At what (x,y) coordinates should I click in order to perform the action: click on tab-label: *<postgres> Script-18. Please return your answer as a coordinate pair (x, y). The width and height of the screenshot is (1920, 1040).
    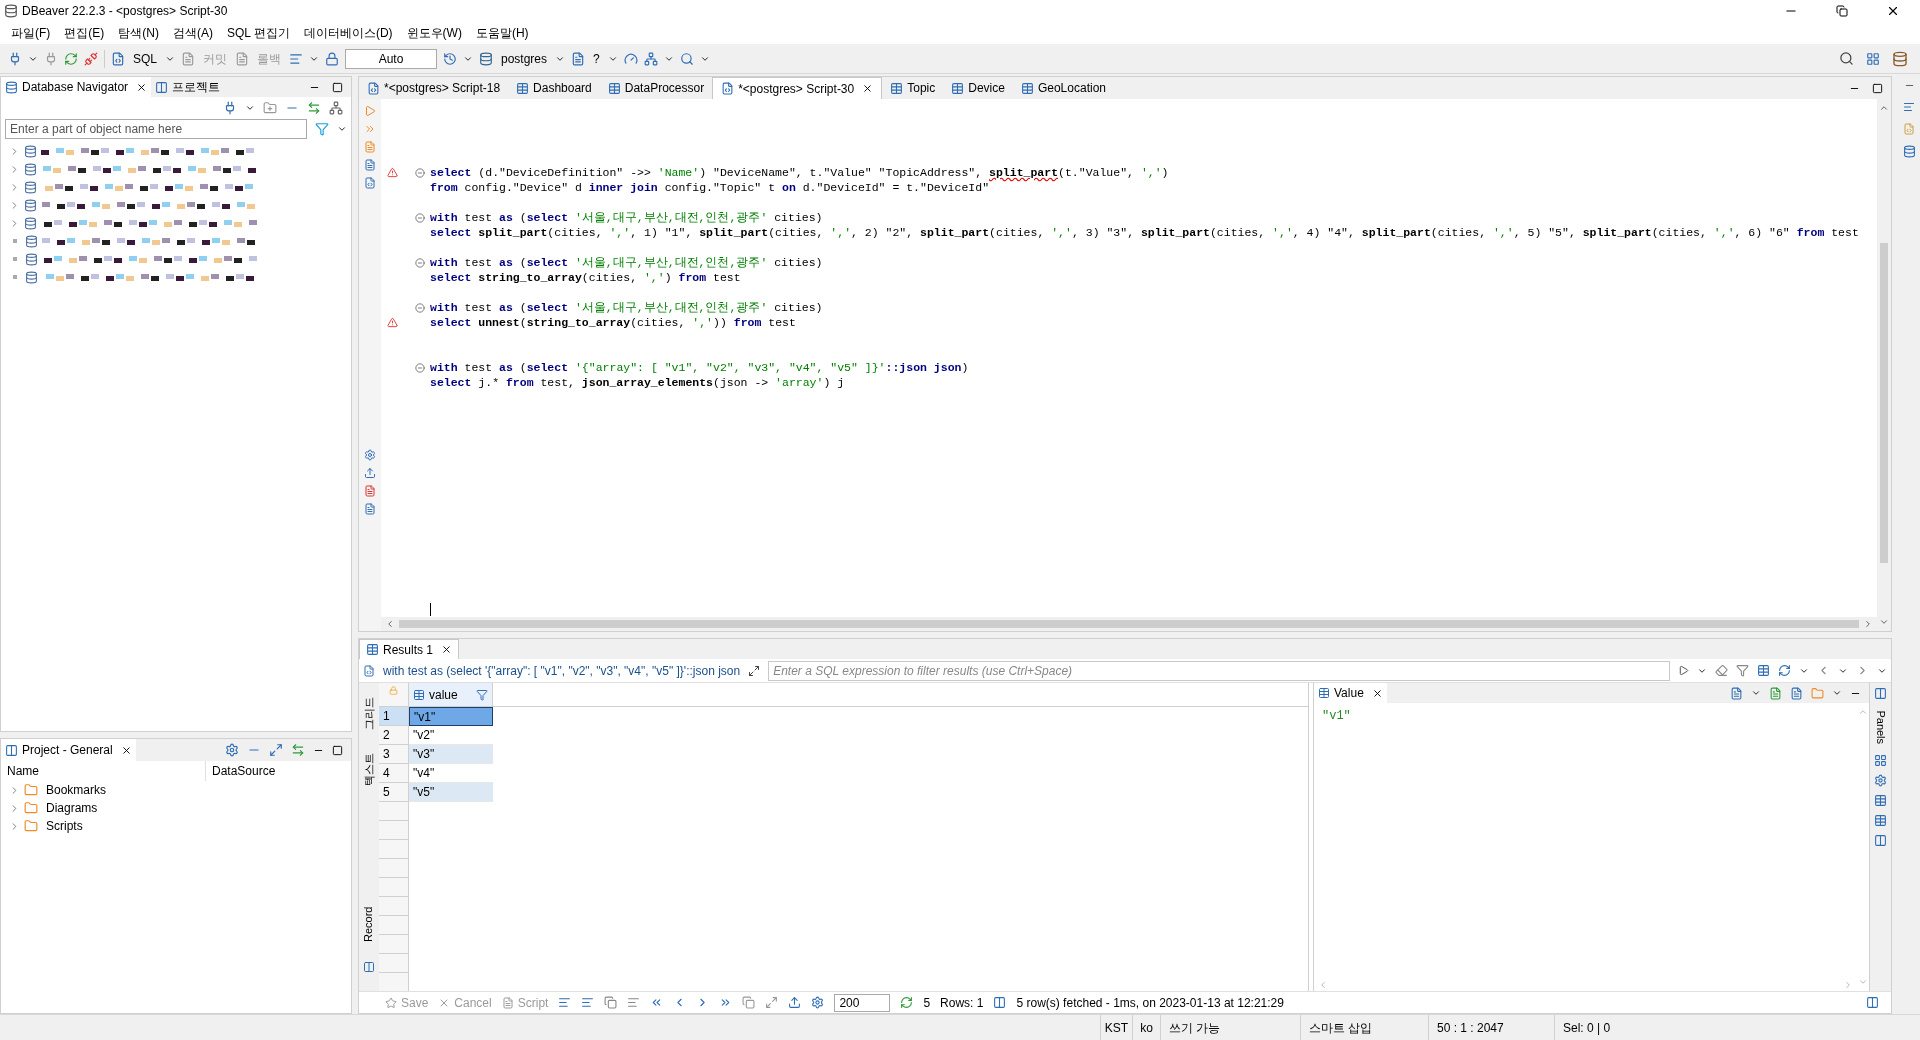
    Looking at the image, I should click on (442, 88).